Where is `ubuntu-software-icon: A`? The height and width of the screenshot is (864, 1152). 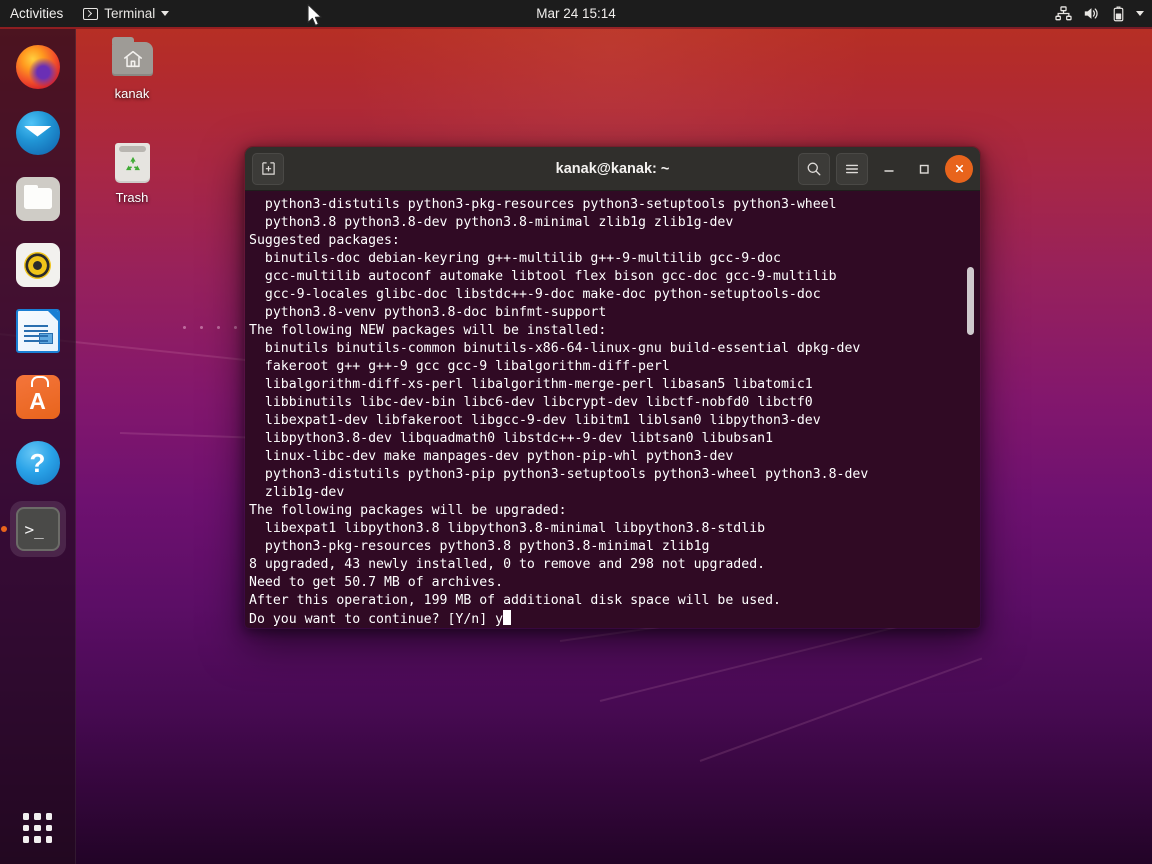 ubuntu-software-icon: A is located at coordinates (37, 397).